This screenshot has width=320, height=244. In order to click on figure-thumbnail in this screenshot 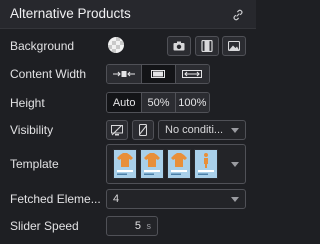, I will do `click(206, 164)`.